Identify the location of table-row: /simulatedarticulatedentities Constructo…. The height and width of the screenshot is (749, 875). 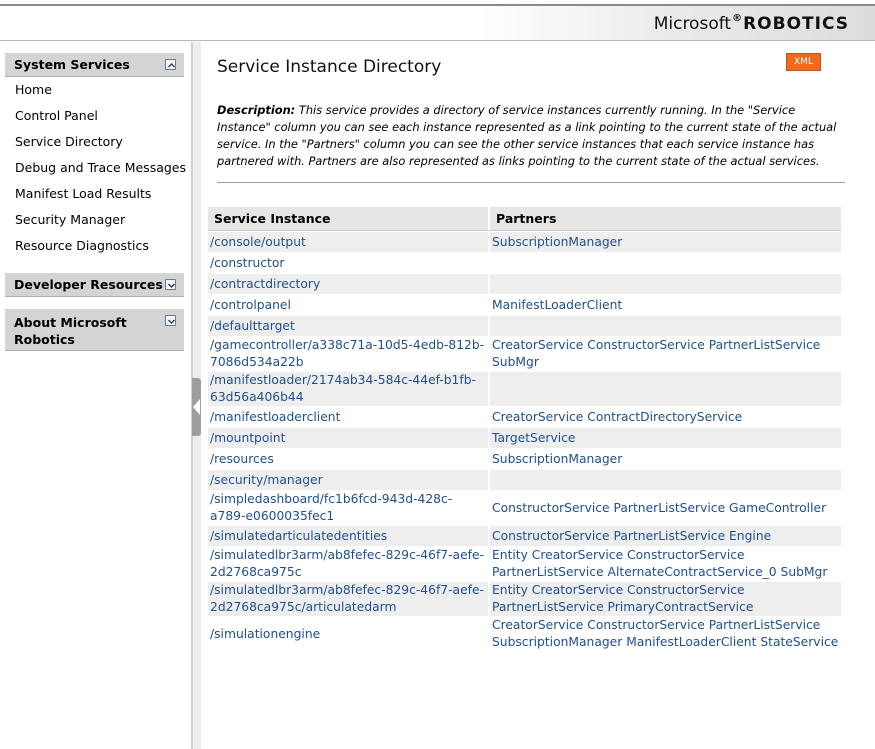
(524, 536).